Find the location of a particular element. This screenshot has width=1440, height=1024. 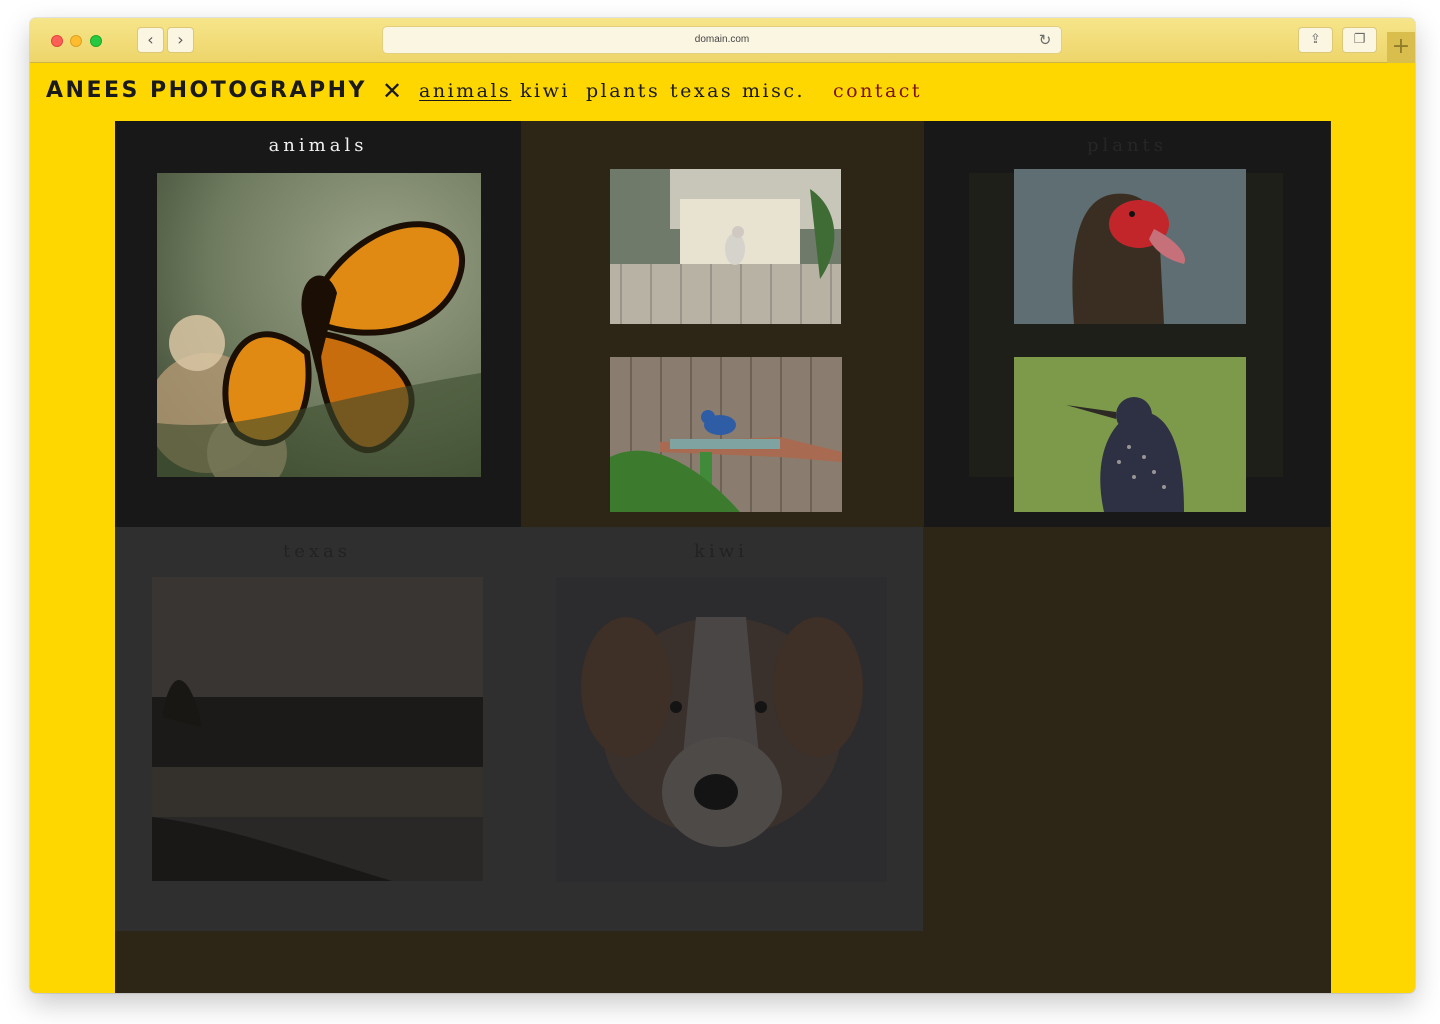

butterfly-photo is located at coordinates (319, 325).